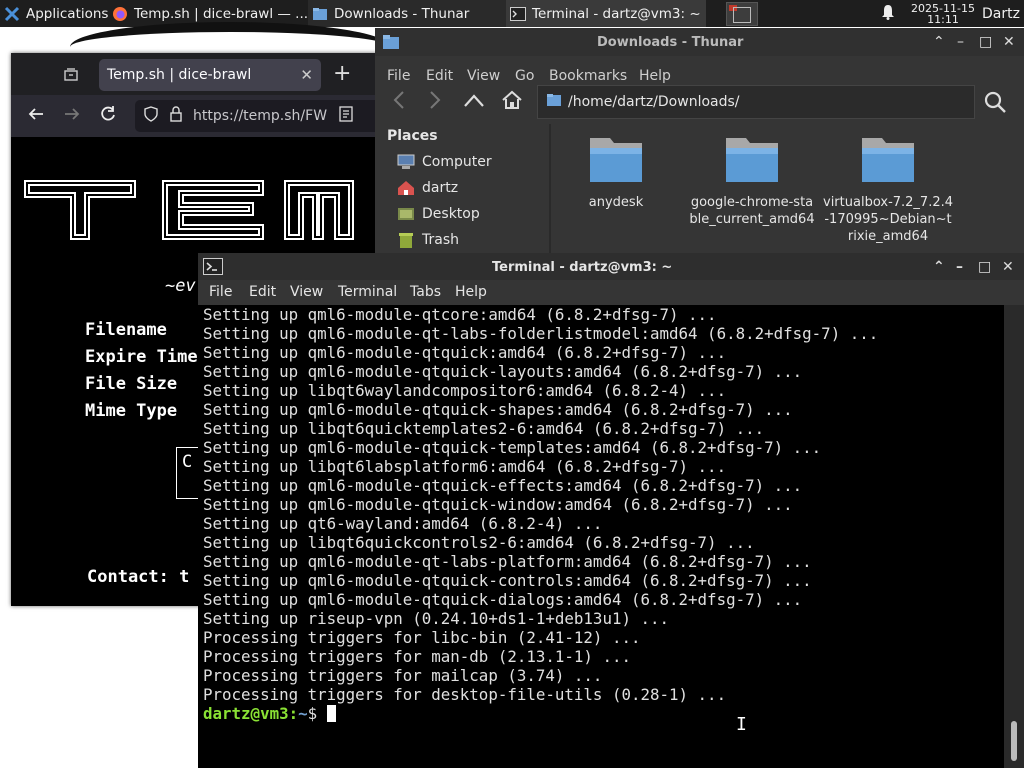 The image size is (1024, 768). I want to click on bell-icon, so click(888, 14).